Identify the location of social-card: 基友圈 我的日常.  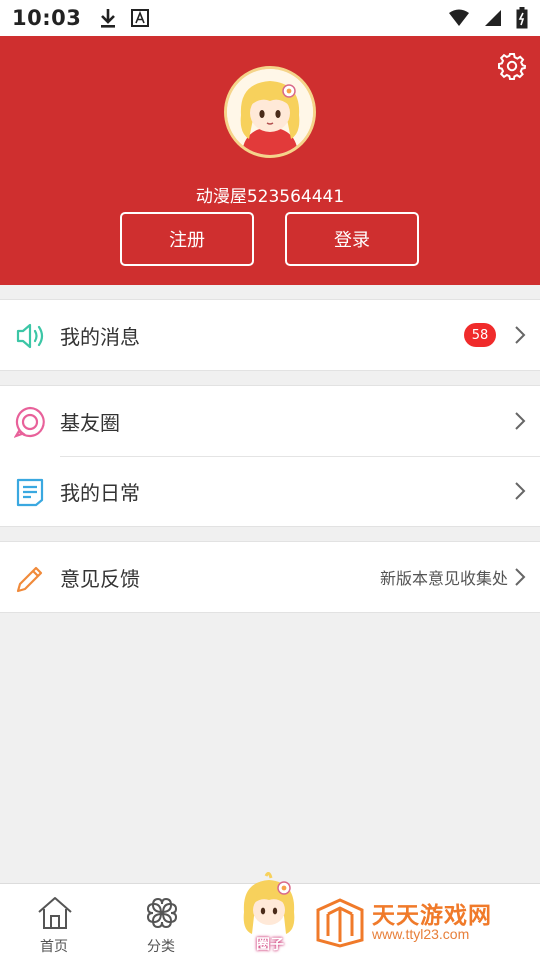
(270, 456).